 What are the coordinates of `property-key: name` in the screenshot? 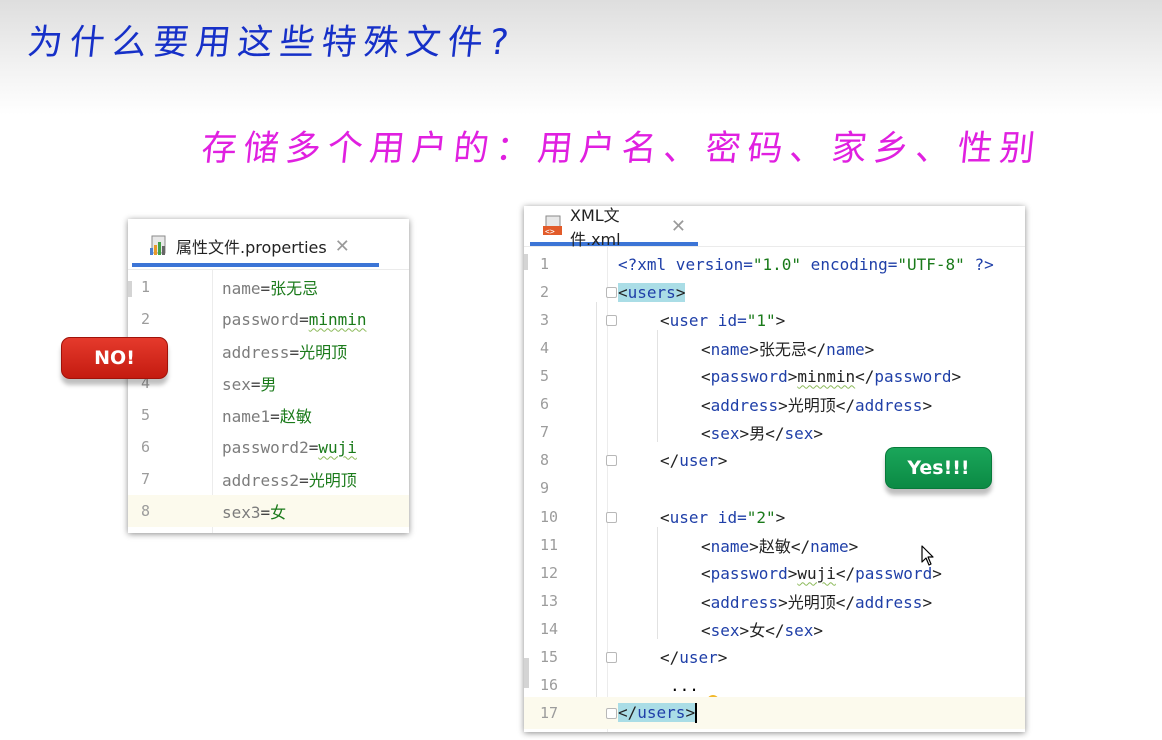 It's located at (241, 288).